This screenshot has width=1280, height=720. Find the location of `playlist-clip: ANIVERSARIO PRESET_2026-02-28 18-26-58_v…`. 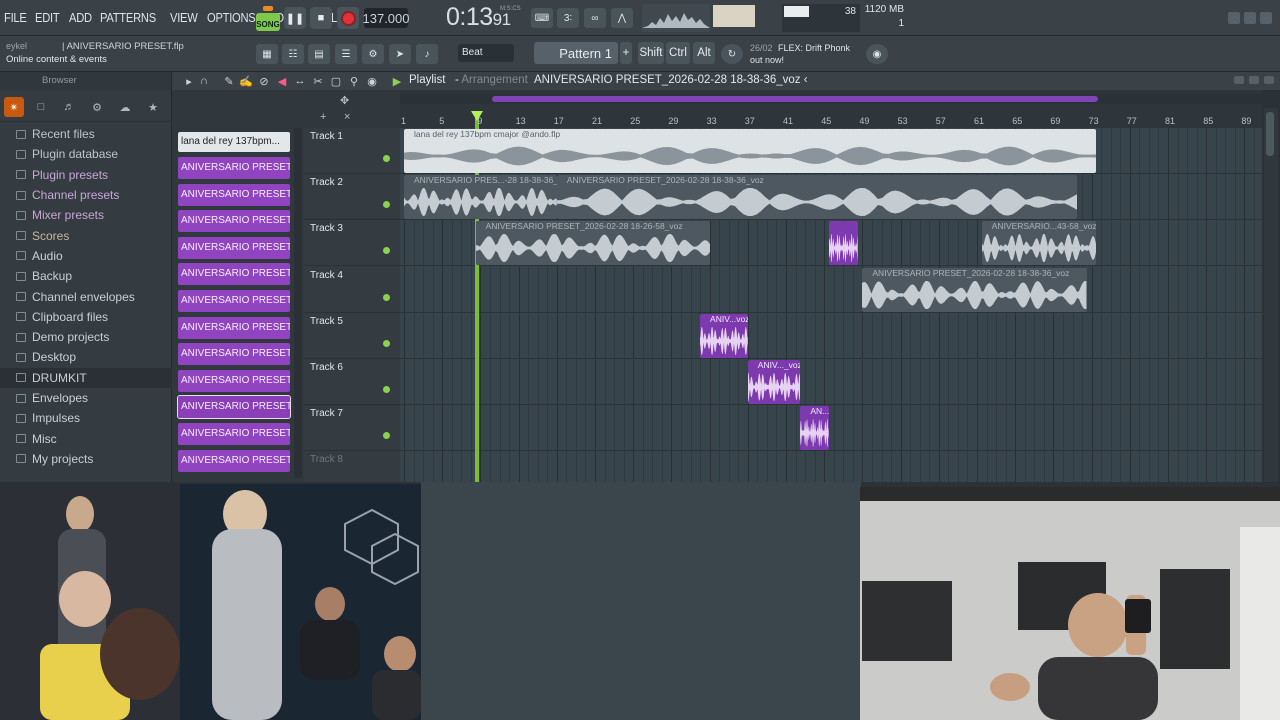

playlist-clip: ANIVERSARIO PRESET_2026-02-28 18-26-58_v… is located at coordinates (592, 243).